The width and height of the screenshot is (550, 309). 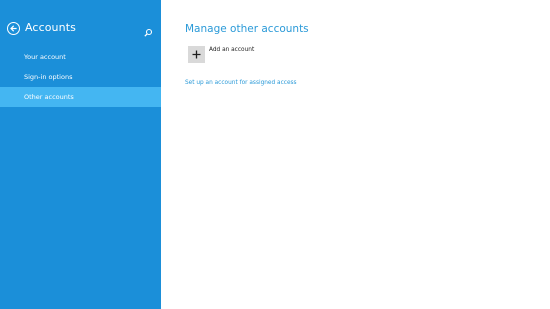 I want to click on nav-item-label: Other accounts, so click(x=49, y=97).